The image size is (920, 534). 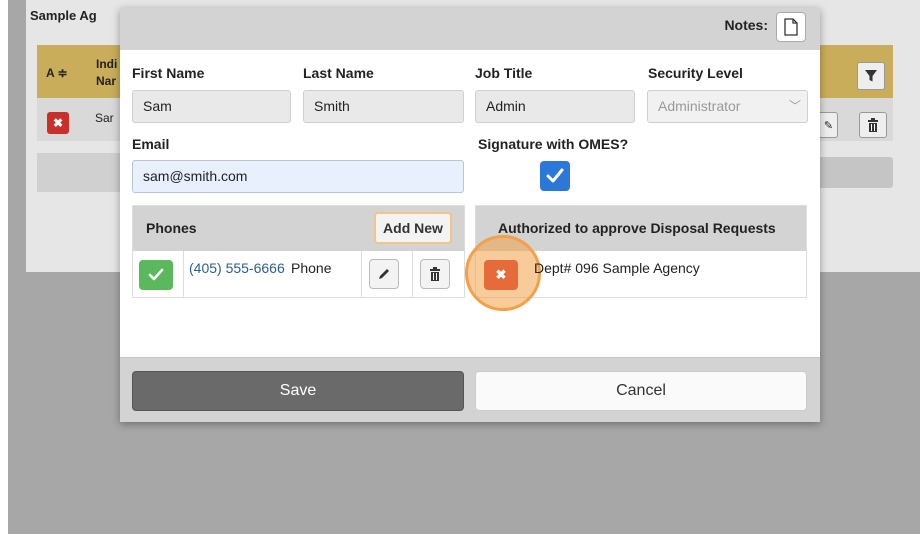 I want to click on delete-phone-button, so click(x=435, y=274).